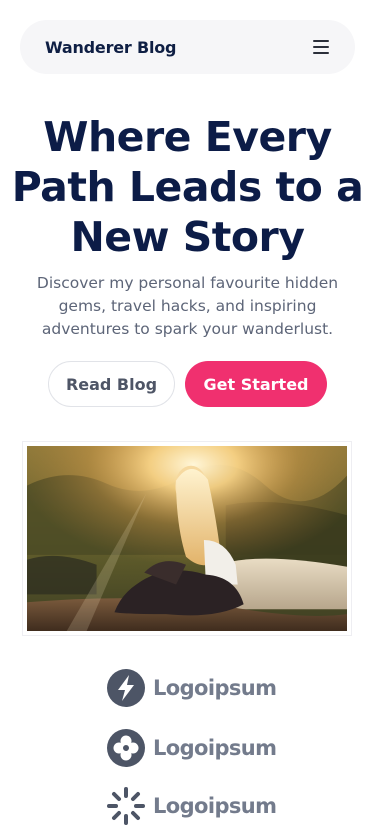 This screenshot has width=375, height=826. I want to click on brand-logo-text: Wanderer Blog, so click(111, 47).